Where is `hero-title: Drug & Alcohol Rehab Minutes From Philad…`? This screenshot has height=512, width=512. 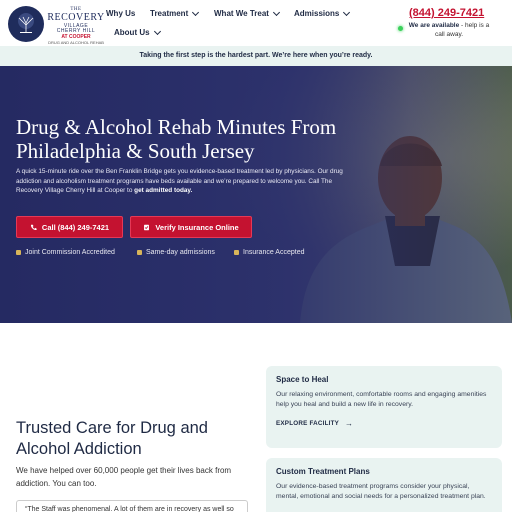
hero-title: Drug & Alcohol Rehab Minutes From Philad… is located at coordinates (176, 139).